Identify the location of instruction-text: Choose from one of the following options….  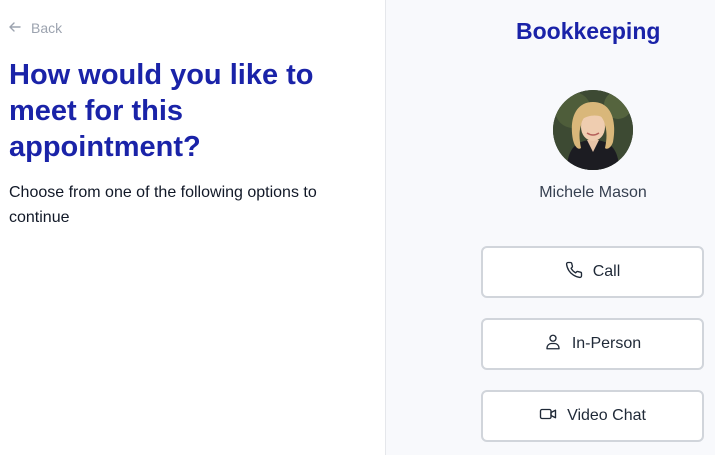
(163, 205).